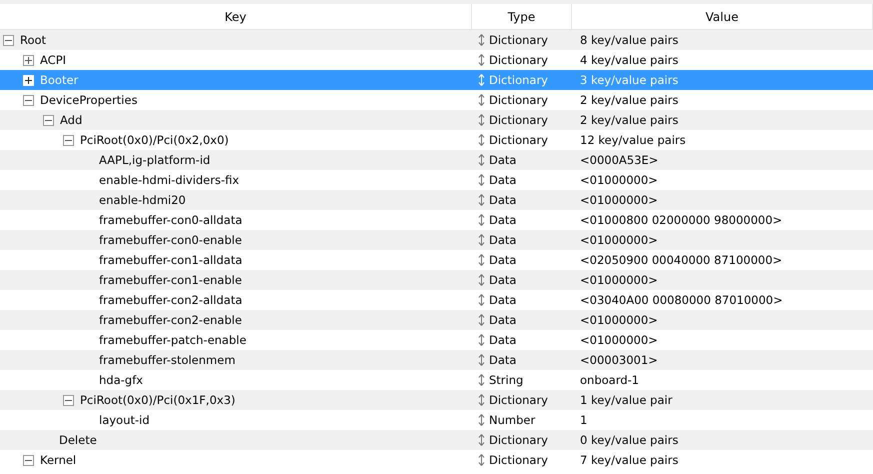  Describe the element at coordinates (619, 360) in the screenshot. I see `value-cell: <00003001>` at that location.